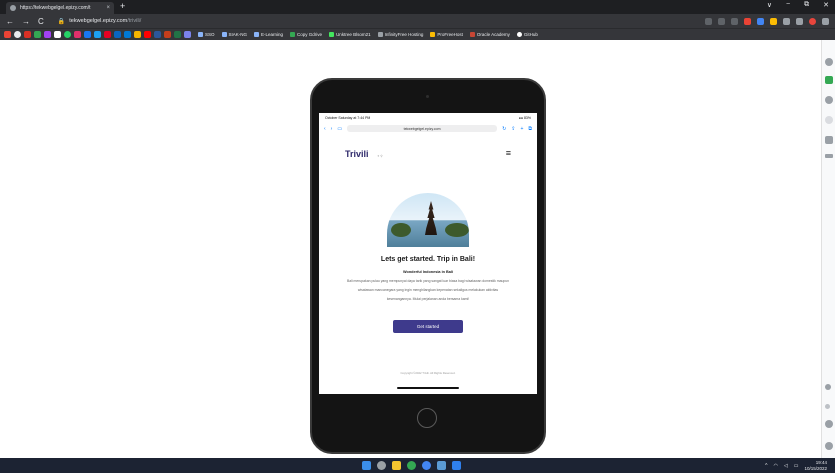  What do you see at coordinates (829, 120) in the screenshot?
I see `history-icon` at bounding box center [829, 120].